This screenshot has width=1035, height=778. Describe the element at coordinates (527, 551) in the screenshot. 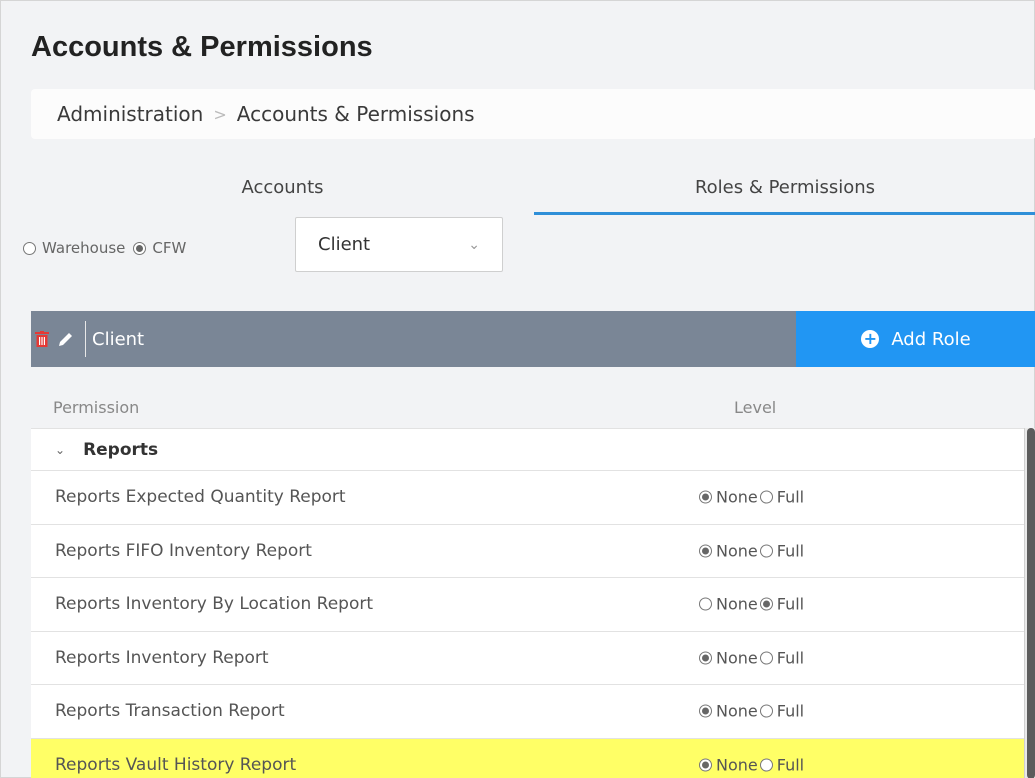

I see `table-row: Reports FIFO Inventory Report None Full` at that location.